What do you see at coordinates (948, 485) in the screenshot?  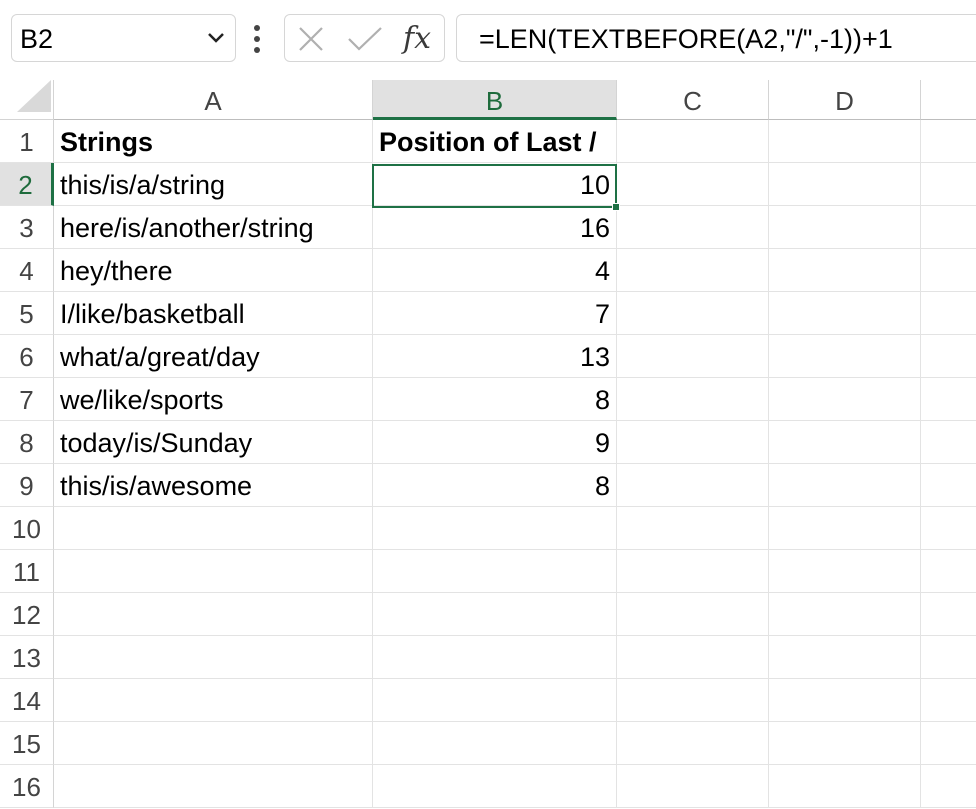 I see `cell-e9` at bounding box center [948, 485].